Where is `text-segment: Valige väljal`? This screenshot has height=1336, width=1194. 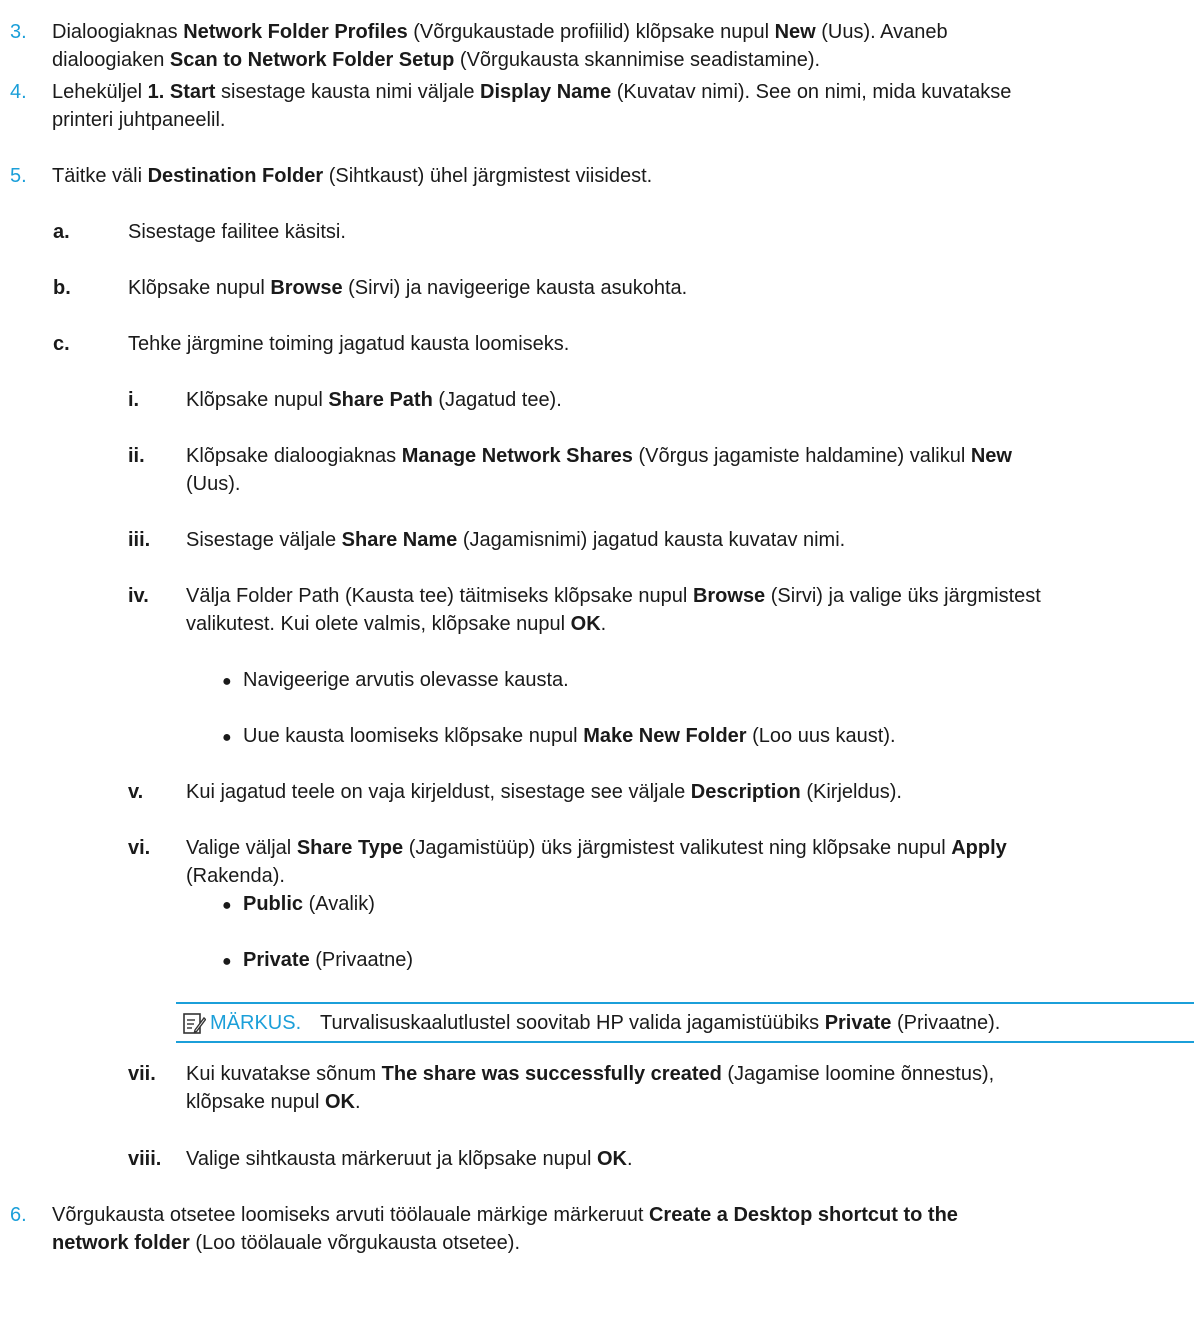
text-segment: Valige väljal is located at coordinates (241, 848).